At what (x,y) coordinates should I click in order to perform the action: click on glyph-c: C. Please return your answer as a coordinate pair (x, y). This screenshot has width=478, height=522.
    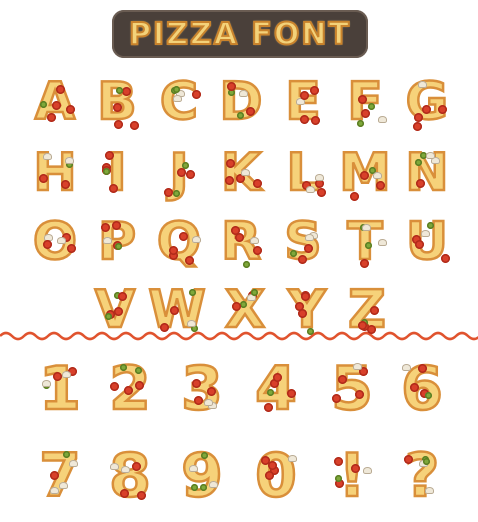
    Looking at the image, I should click on (179, 102).